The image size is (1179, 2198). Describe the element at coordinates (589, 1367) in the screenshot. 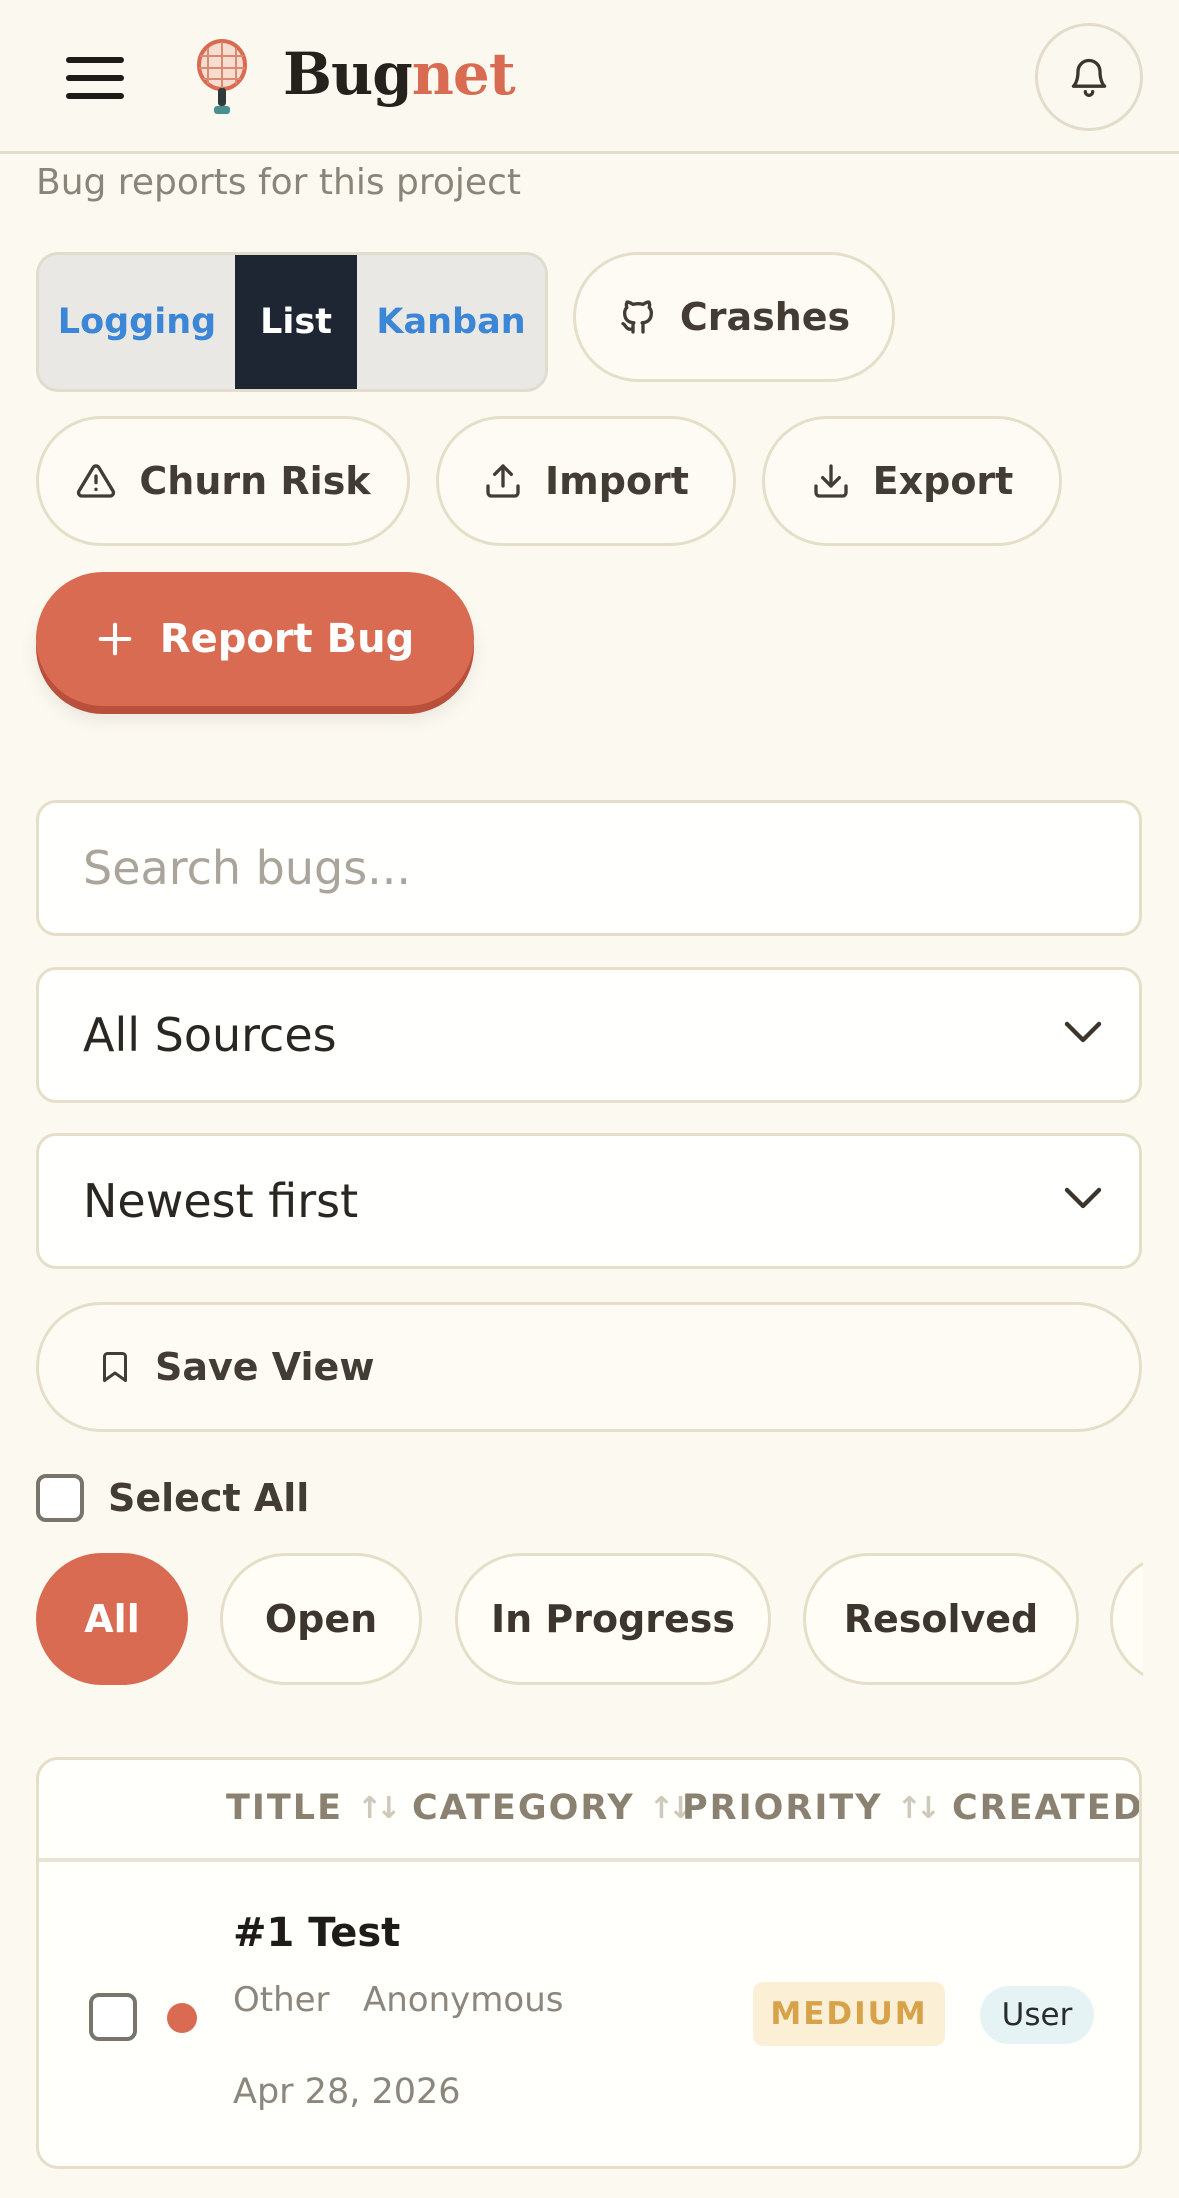

I see `save-view-button: Save View` at that location.